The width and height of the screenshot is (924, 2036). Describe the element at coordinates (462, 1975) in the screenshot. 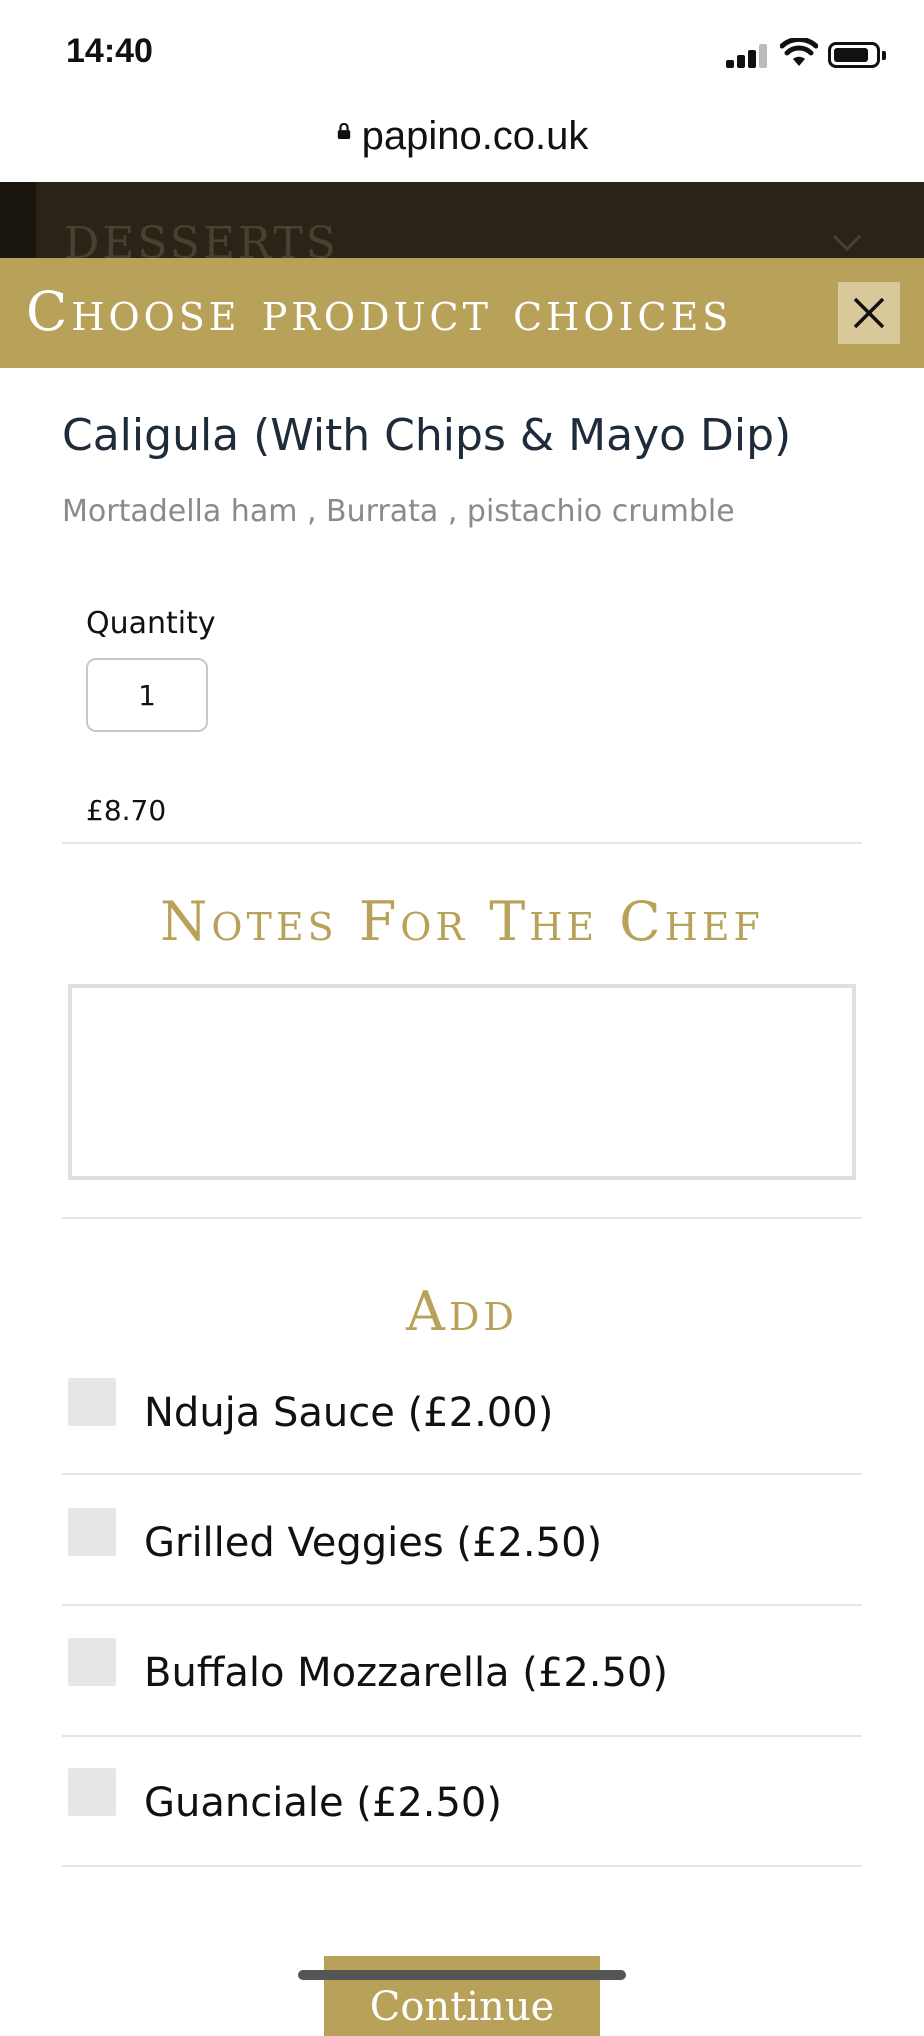

I see `home-indicator` at that location.